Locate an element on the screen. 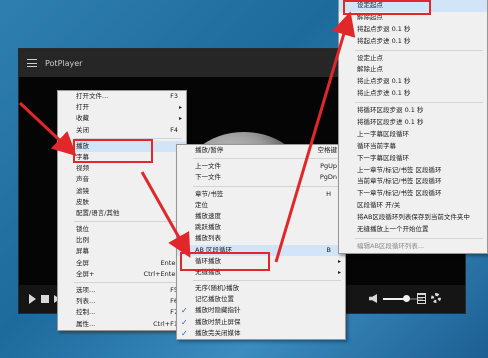 The image size is (488, 358). check-icon: ✓ is located at coordinates (184, 333).